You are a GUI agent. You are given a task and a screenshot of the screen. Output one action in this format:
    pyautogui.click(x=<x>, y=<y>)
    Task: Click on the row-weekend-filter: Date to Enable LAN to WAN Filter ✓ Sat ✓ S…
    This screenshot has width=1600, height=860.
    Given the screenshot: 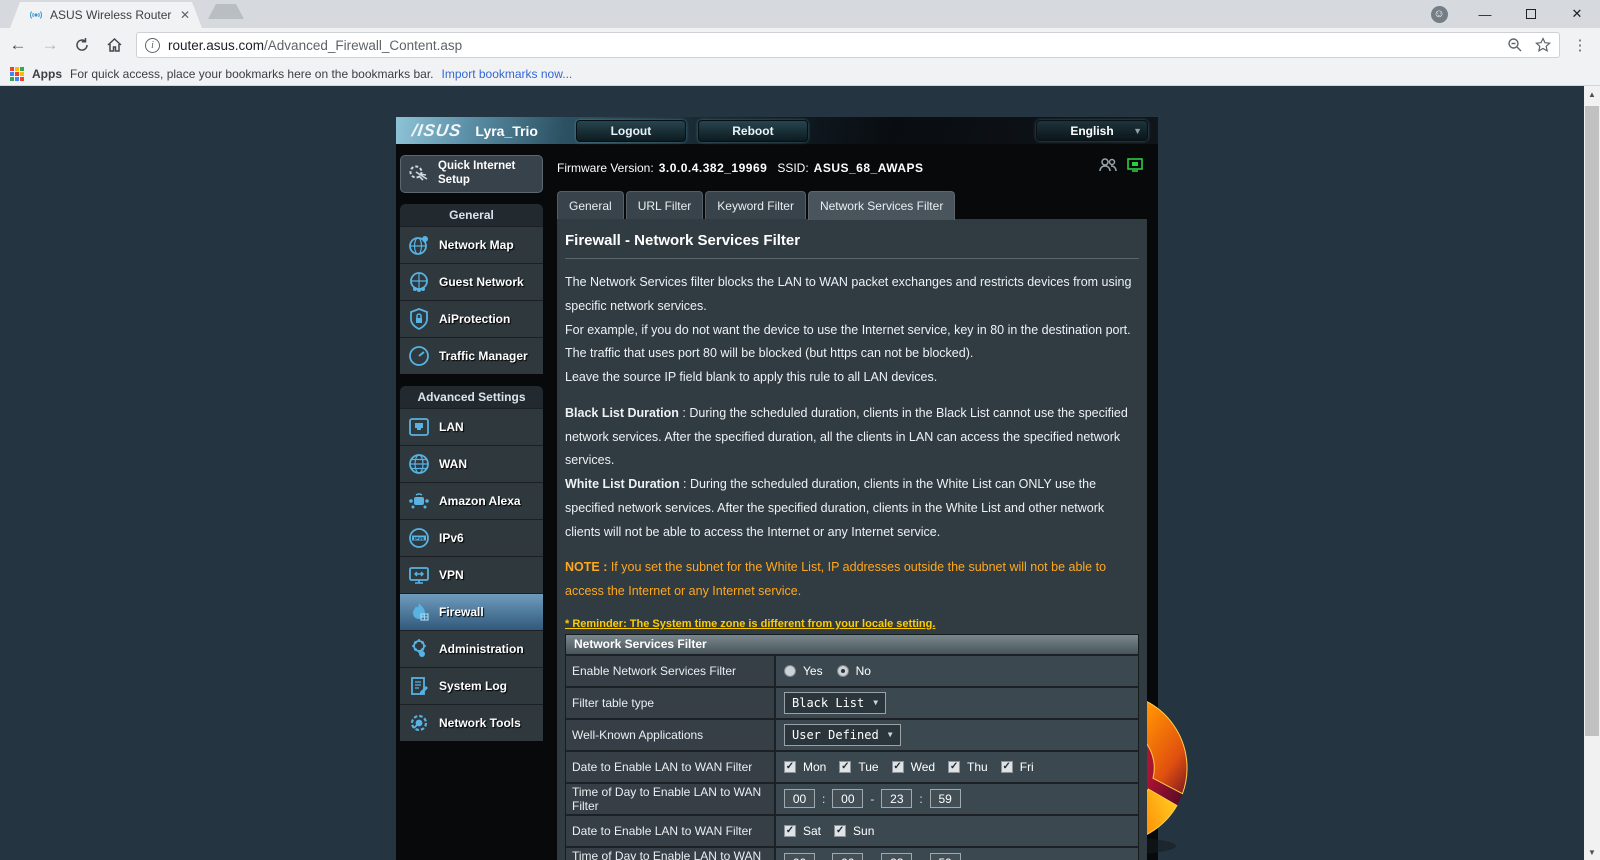 What is the action you would take?
    pyautogui.click(x=852, y=831)
    